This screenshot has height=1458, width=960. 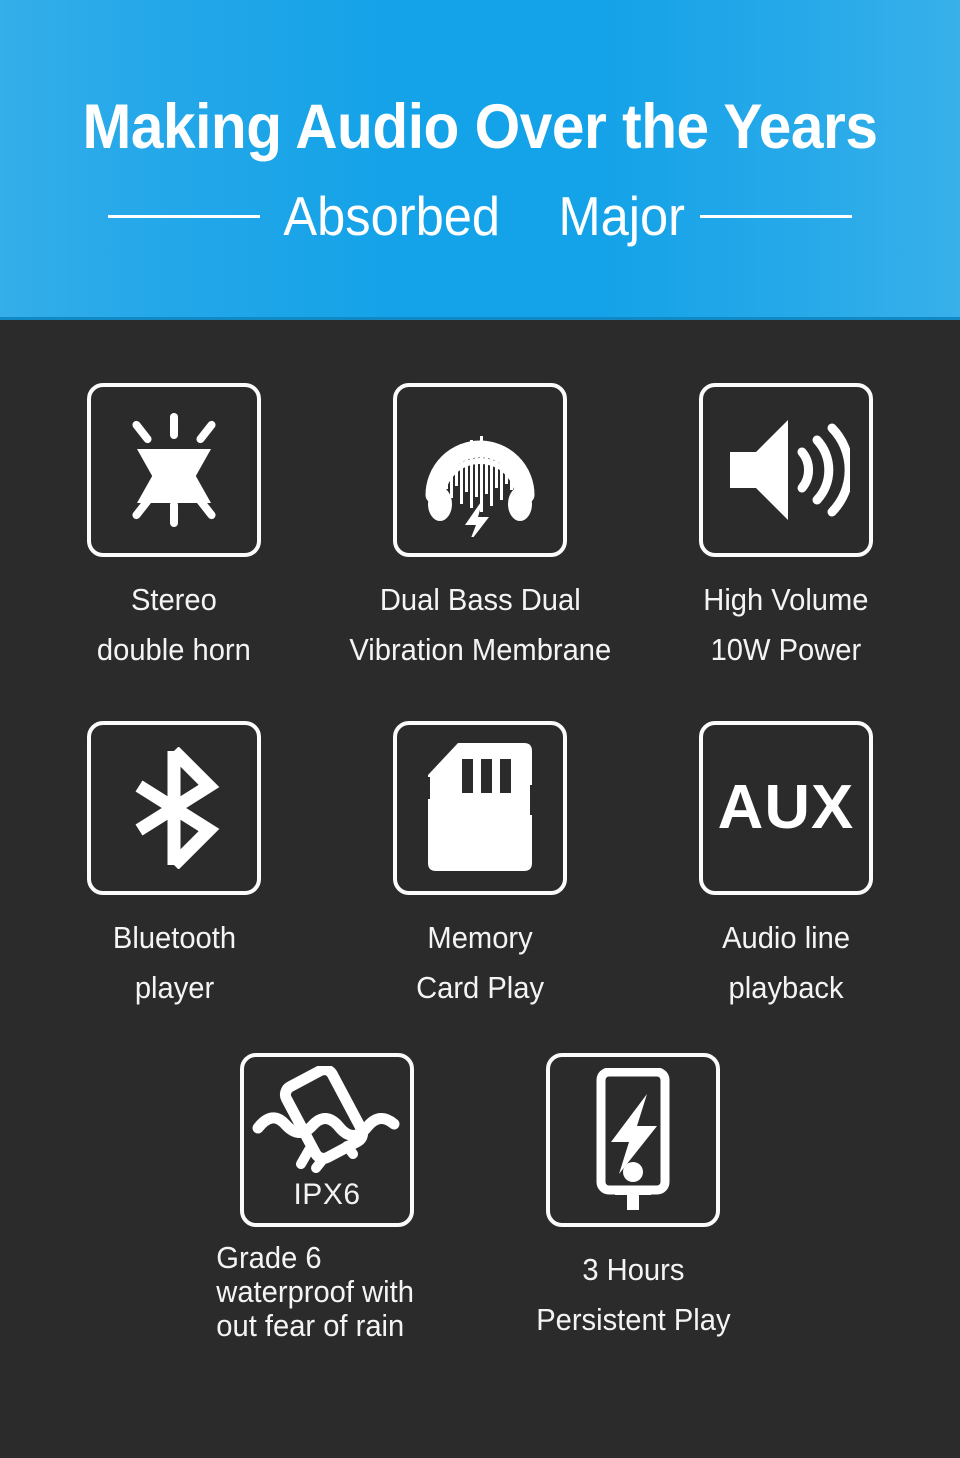 What do you see at coordinates (174, 625) in the screenshot?
I see `feature-caption: Stereo double horn` at bounding box center [174, 625].